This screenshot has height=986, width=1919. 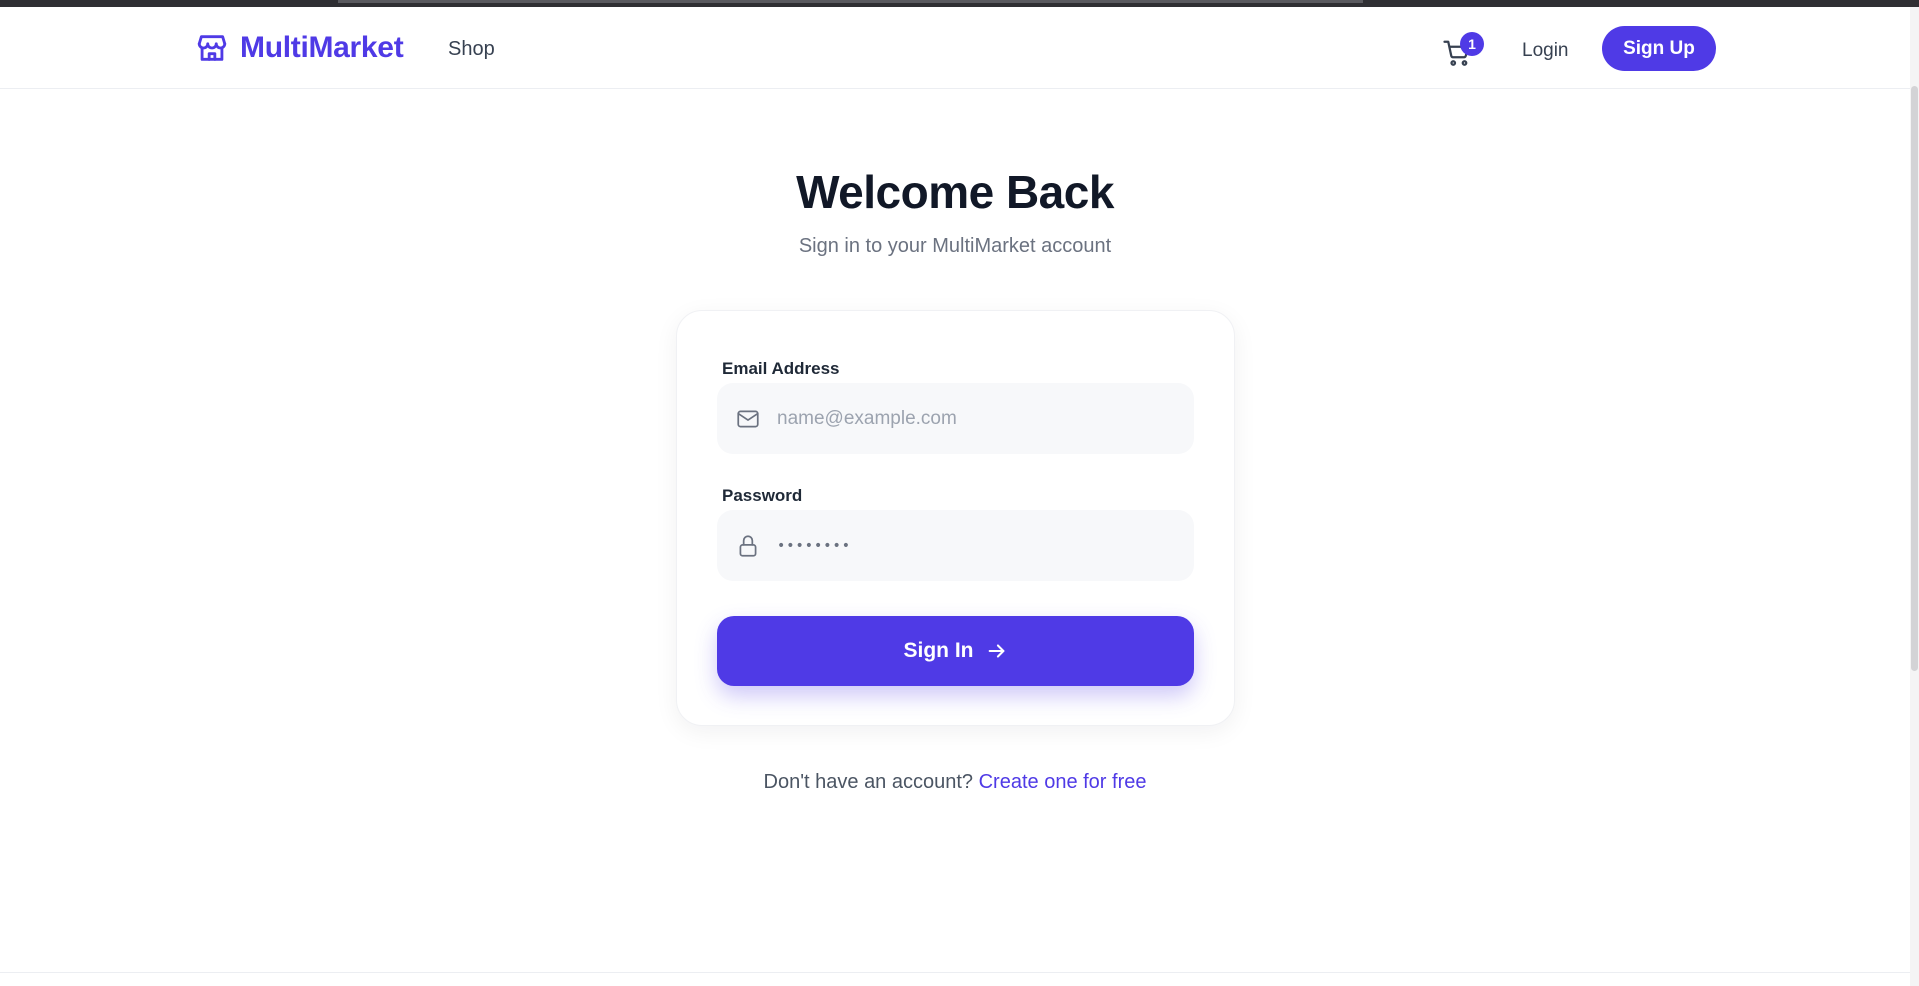 What do you see at coordinates (996, 651) in the screenshot?
I see `arrow-right-icon` at bounding box center [996, 651].